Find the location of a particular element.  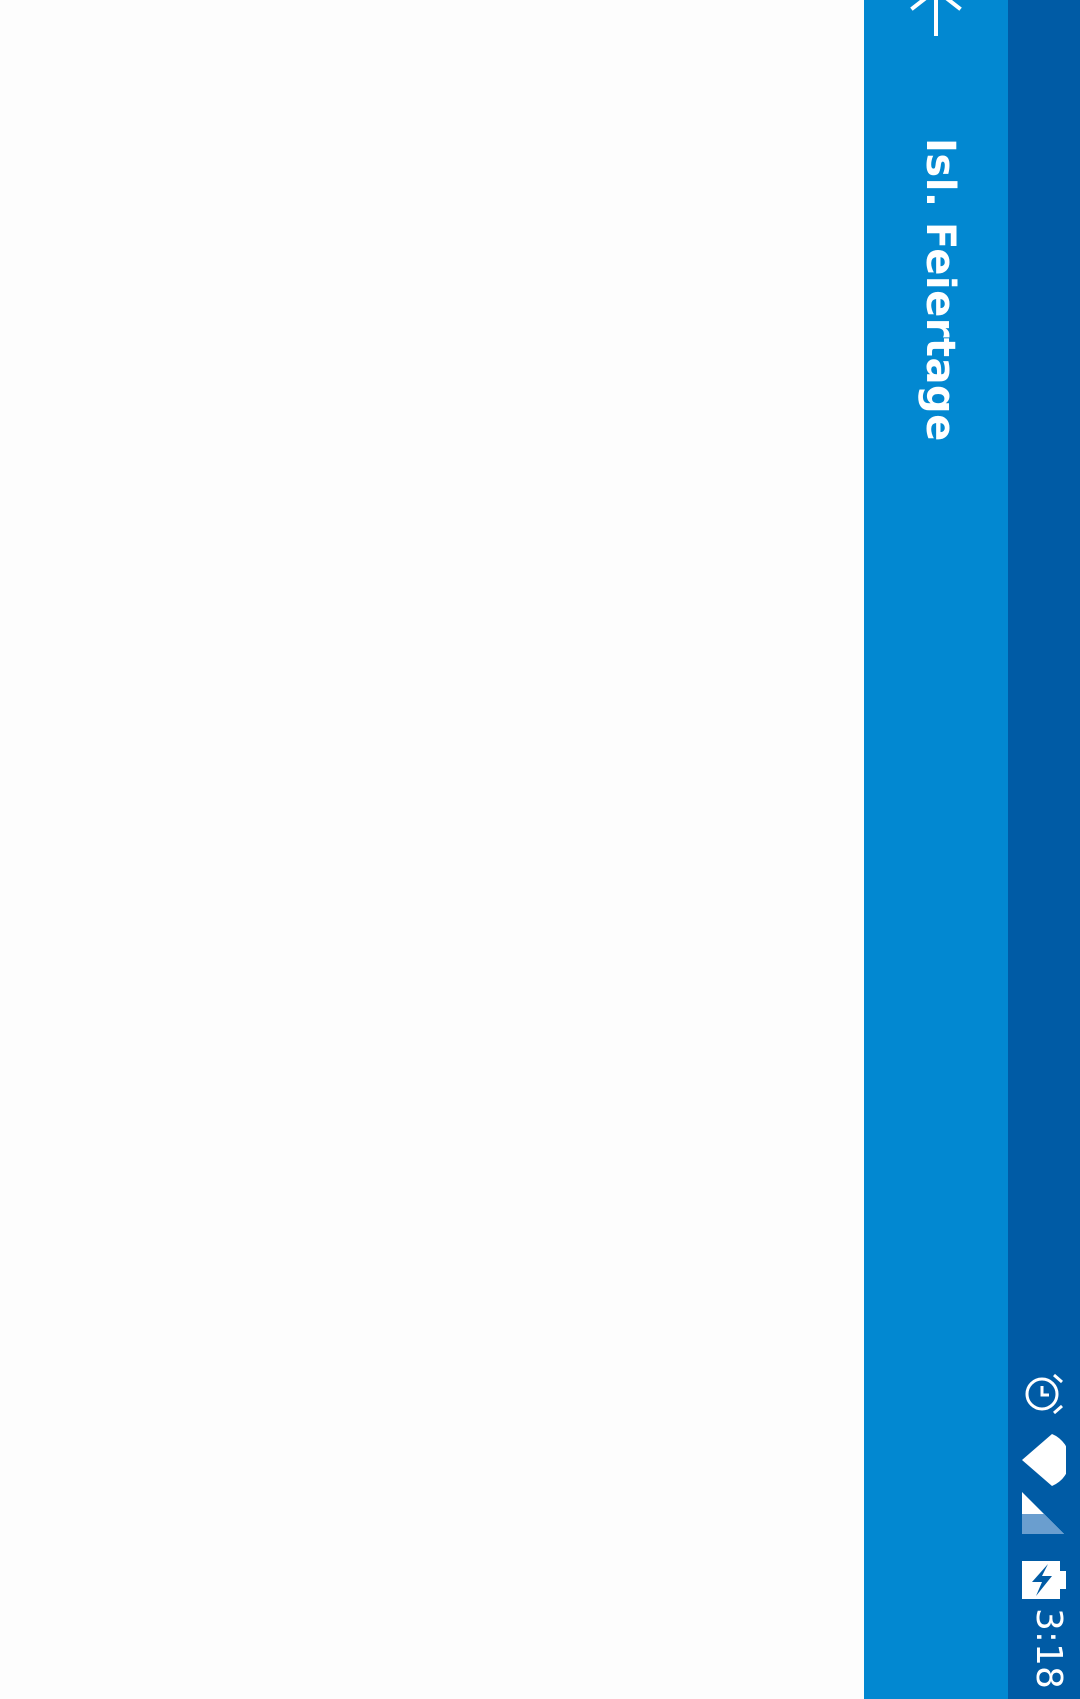

back-button is located at coordinates (936, 28).